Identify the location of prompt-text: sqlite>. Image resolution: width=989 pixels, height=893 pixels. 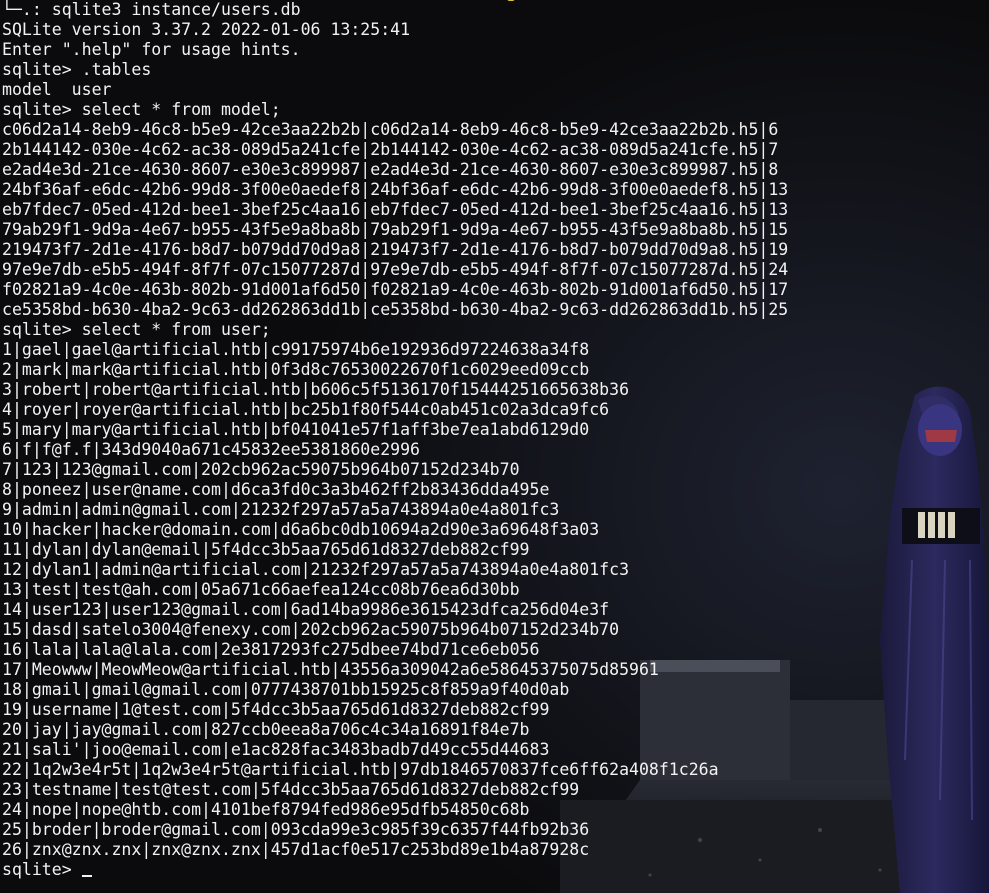
(42, 869).